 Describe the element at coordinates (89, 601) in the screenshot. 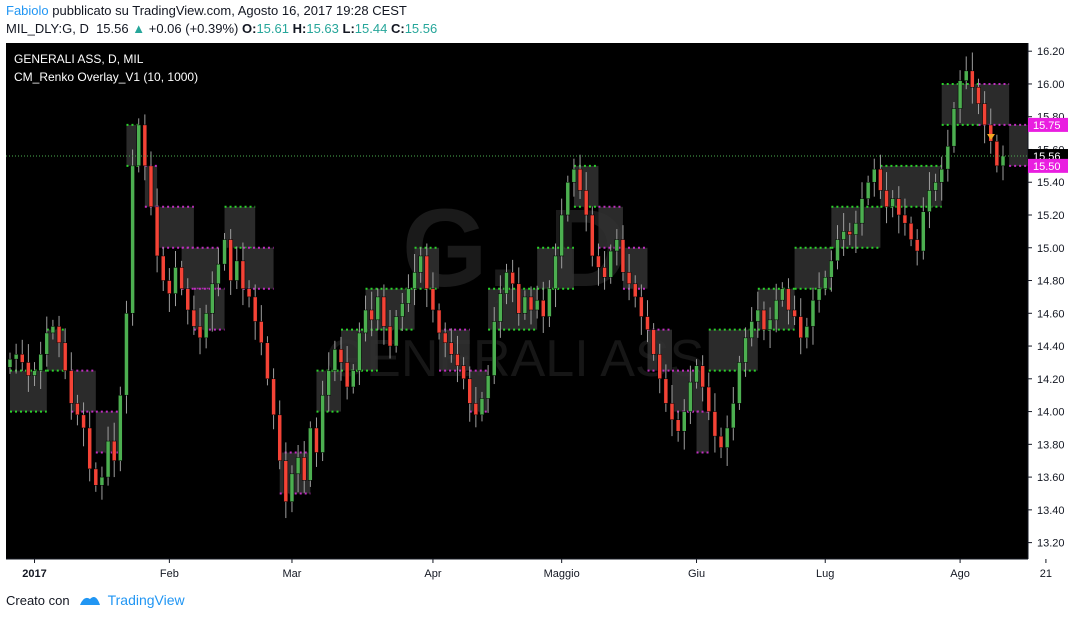

I see `tradingview-logo-icon` at that location.